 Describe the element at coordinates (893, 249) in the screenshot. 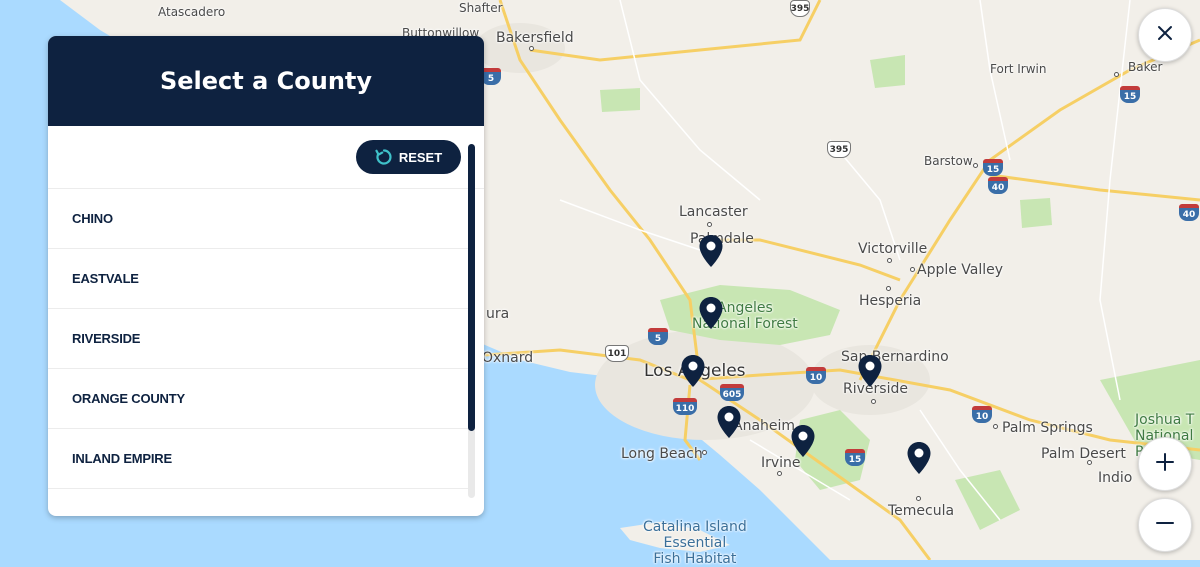

I see `place-victorville: Victorville` at that location.